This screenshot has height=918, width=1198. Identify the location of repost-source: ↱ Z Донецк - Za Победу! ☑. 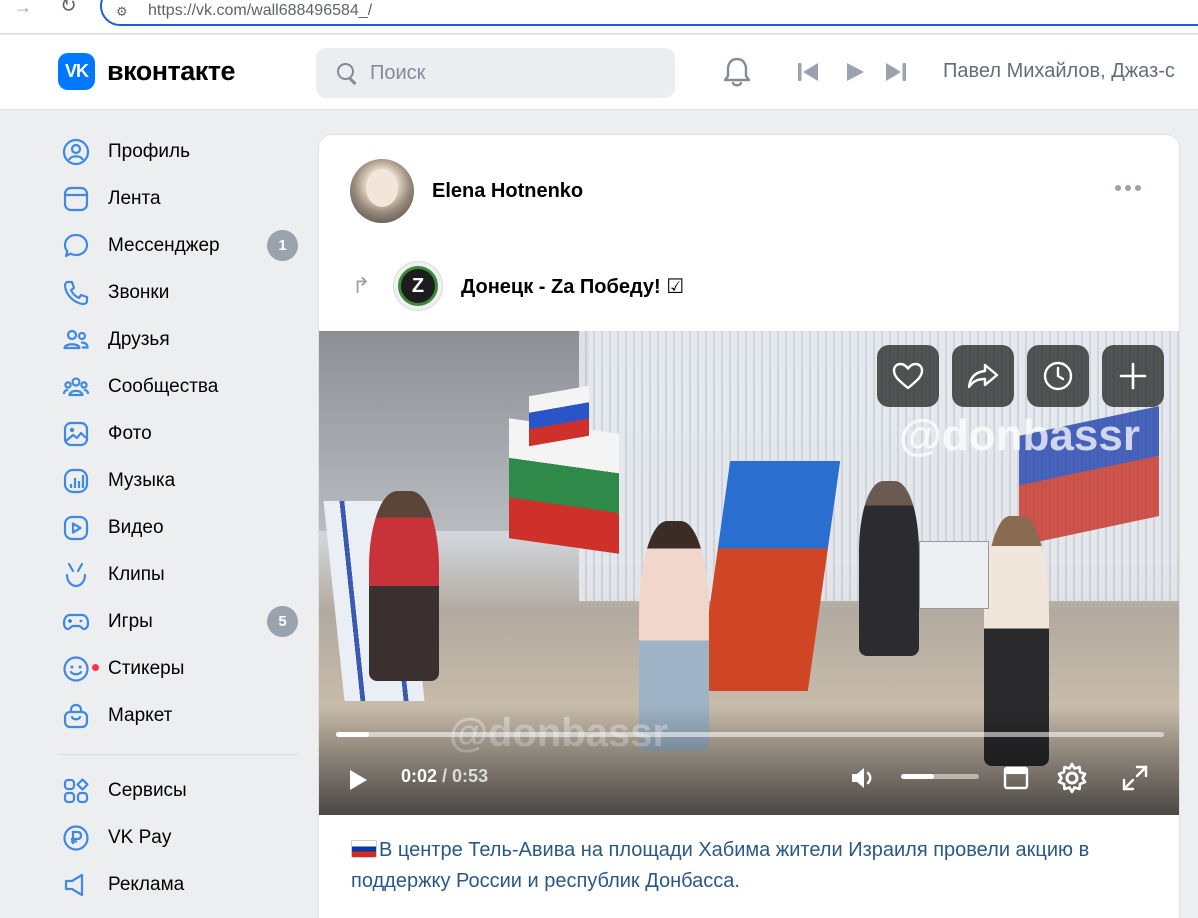
(518, 286).